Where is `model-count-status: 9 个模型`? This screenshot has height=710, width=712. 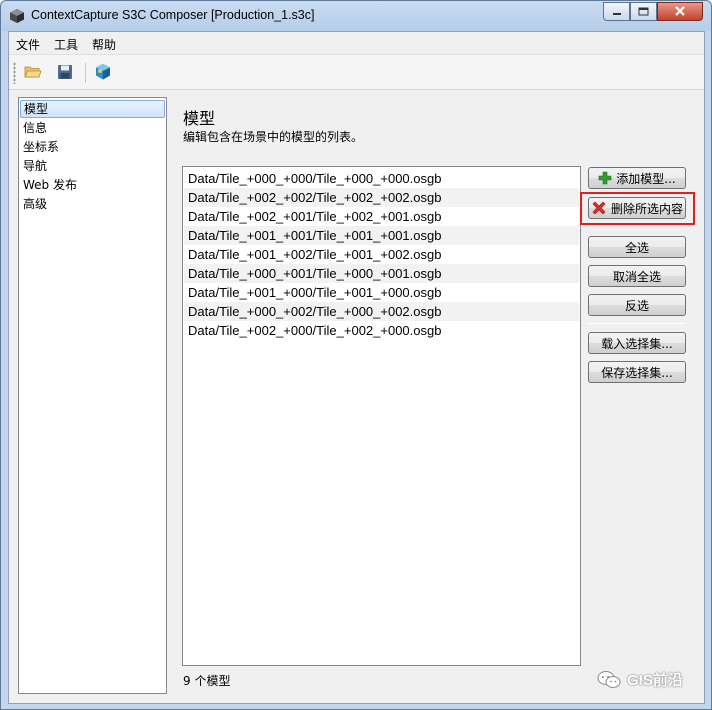 model-count-status: 9 个模型 is located at coordinates (207, 681).